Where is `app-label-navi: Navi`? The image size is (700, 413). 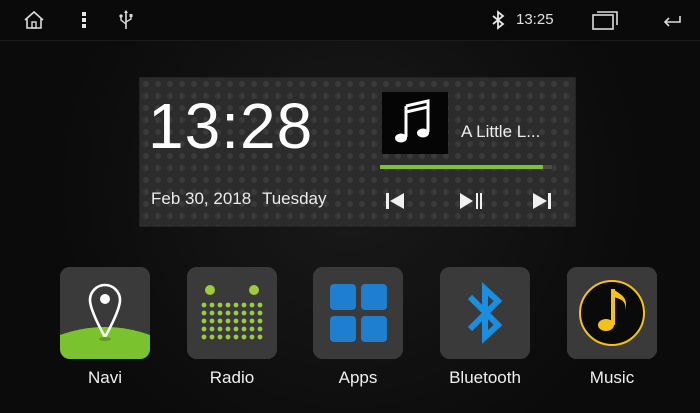
app-label-navi: Navi is located at coordinates (104, 377).